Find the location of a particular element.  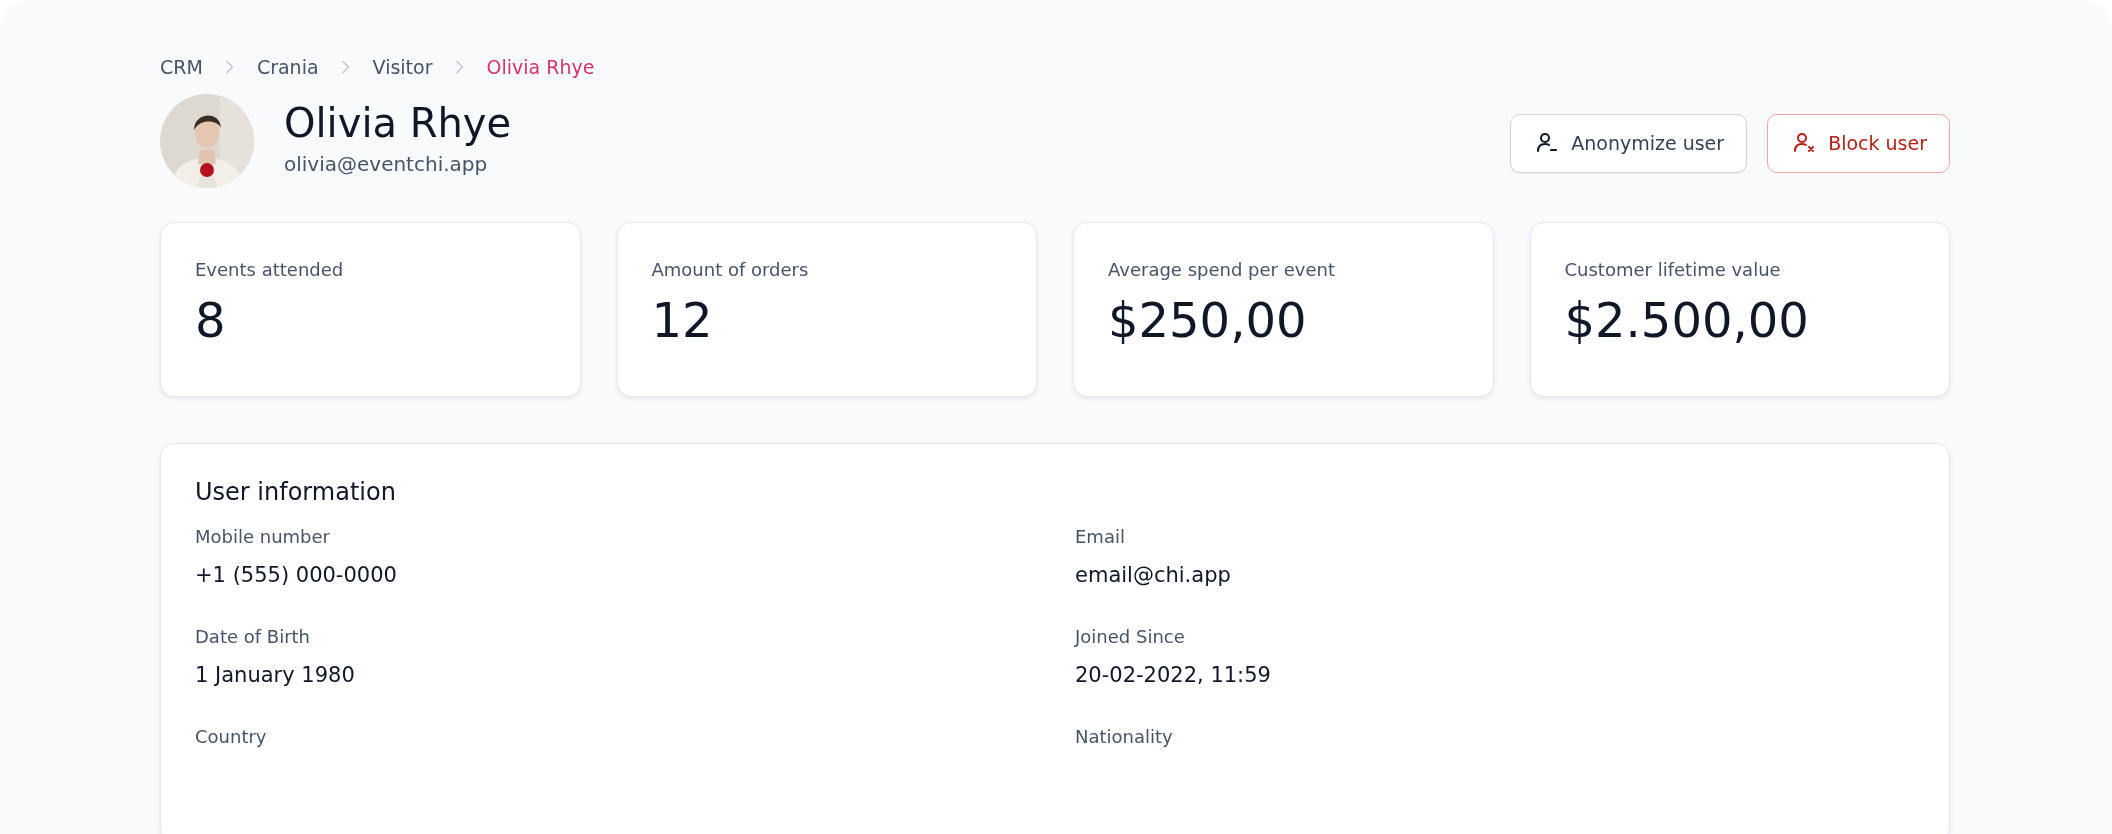

stat-value: $250,00 is located at coordinates (1208, 320).